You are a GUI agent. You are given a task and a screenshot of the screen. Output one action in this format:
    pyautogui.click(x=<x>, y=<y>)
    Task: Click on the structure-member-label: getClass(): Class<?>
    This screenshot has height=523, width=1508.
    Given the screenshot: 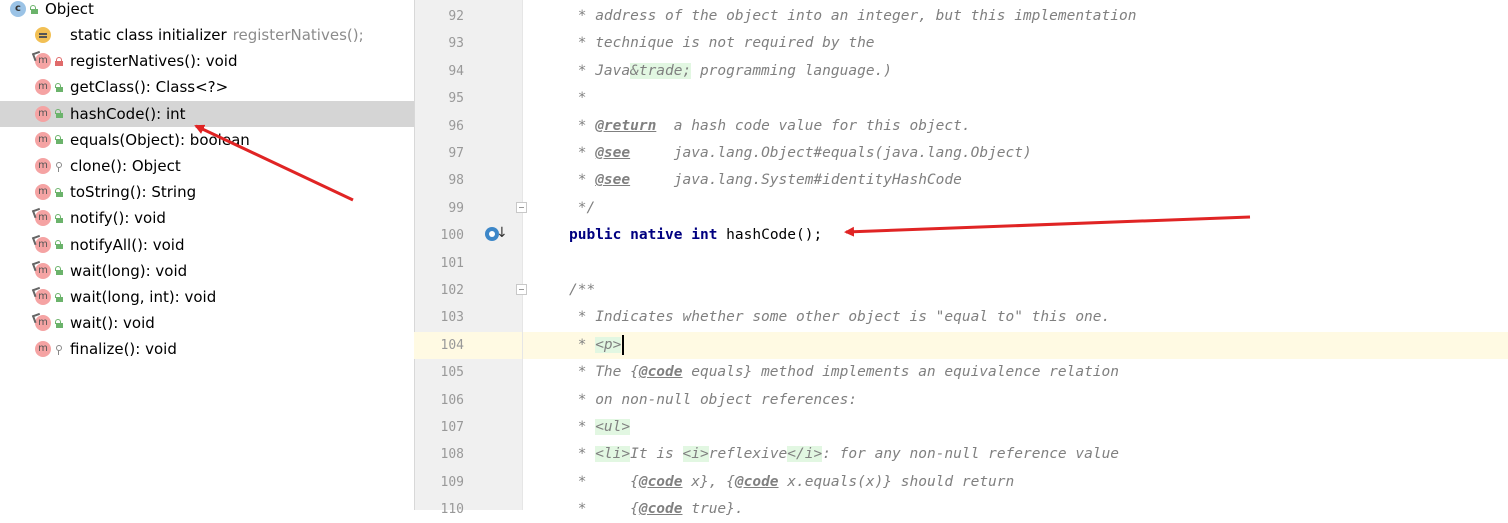 What is the action you would take?
    pyautogui.click(x=149, y=87)
    